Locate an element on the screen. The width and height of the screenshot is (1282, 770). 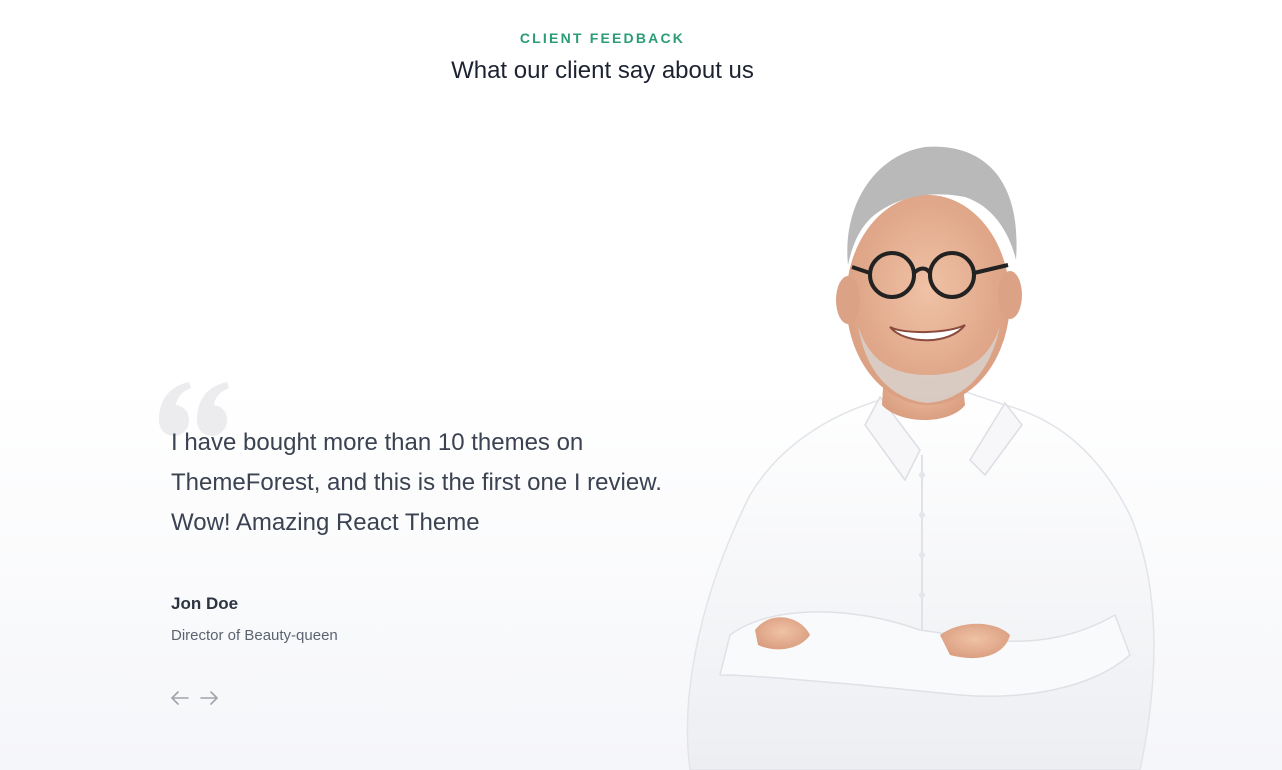
next-arrow-button is located at coordinates (209, 698).